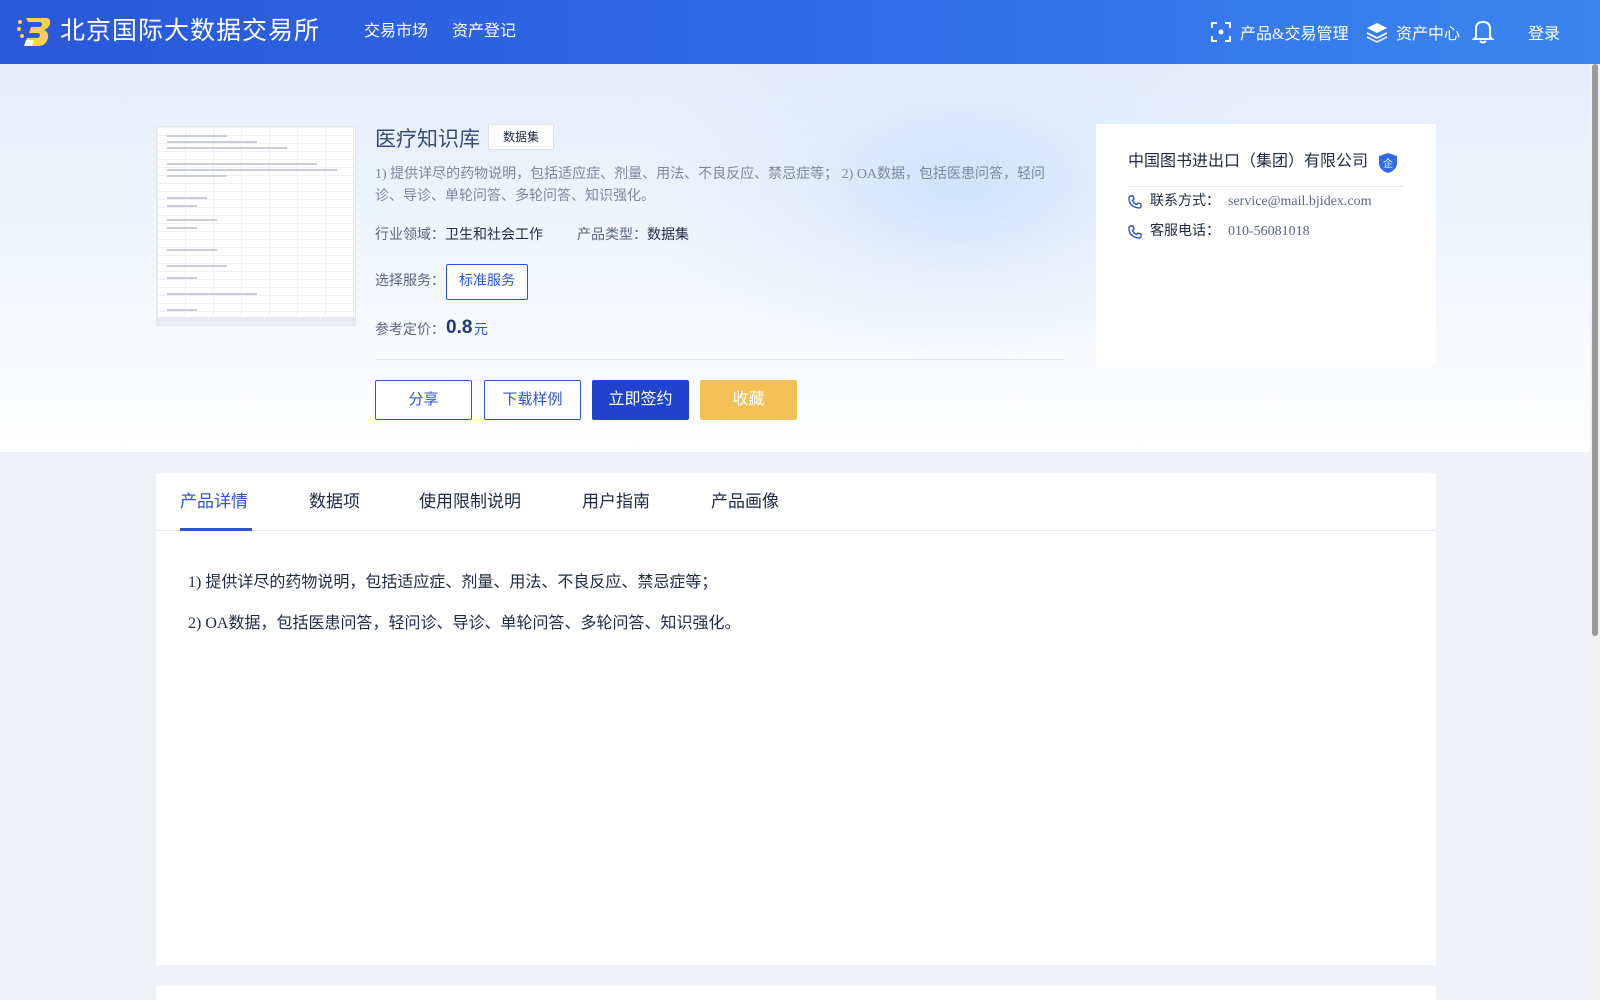 The width and height of the screenshot is (1600, 1000). Describe the element at coordinates (633, 235) in the screenshot. I see `product-type-field: 产品类型：数据集` at that location.